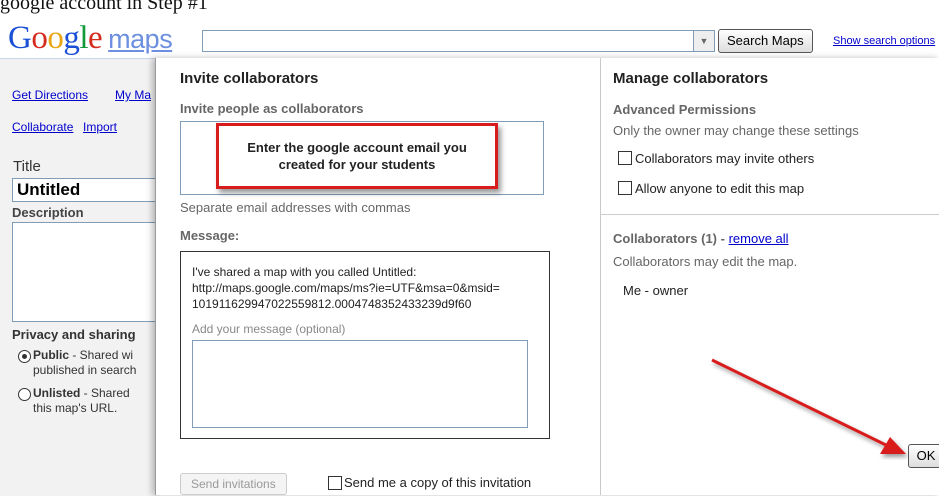 The image size is (939, 496). What do you see at coordinates (24, 356) in the screenshot?
I see `public-radio` at bounding box center [24, 356].